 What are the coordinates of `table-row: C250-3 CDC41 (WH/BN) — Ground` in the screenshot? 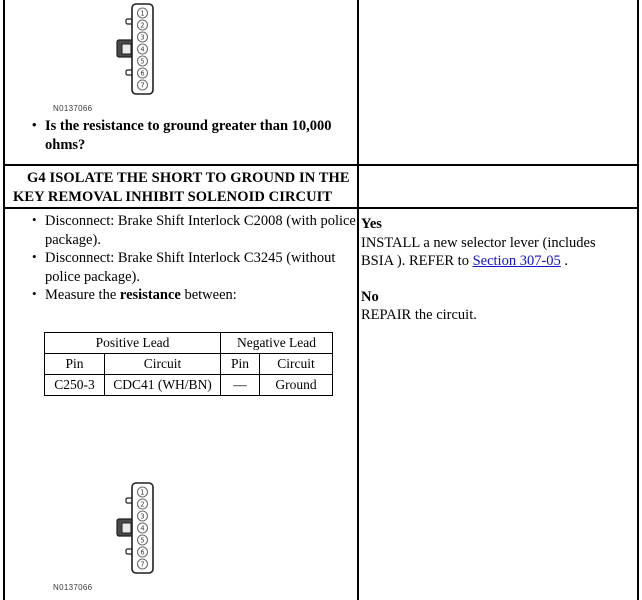 It's located at (188, 385).